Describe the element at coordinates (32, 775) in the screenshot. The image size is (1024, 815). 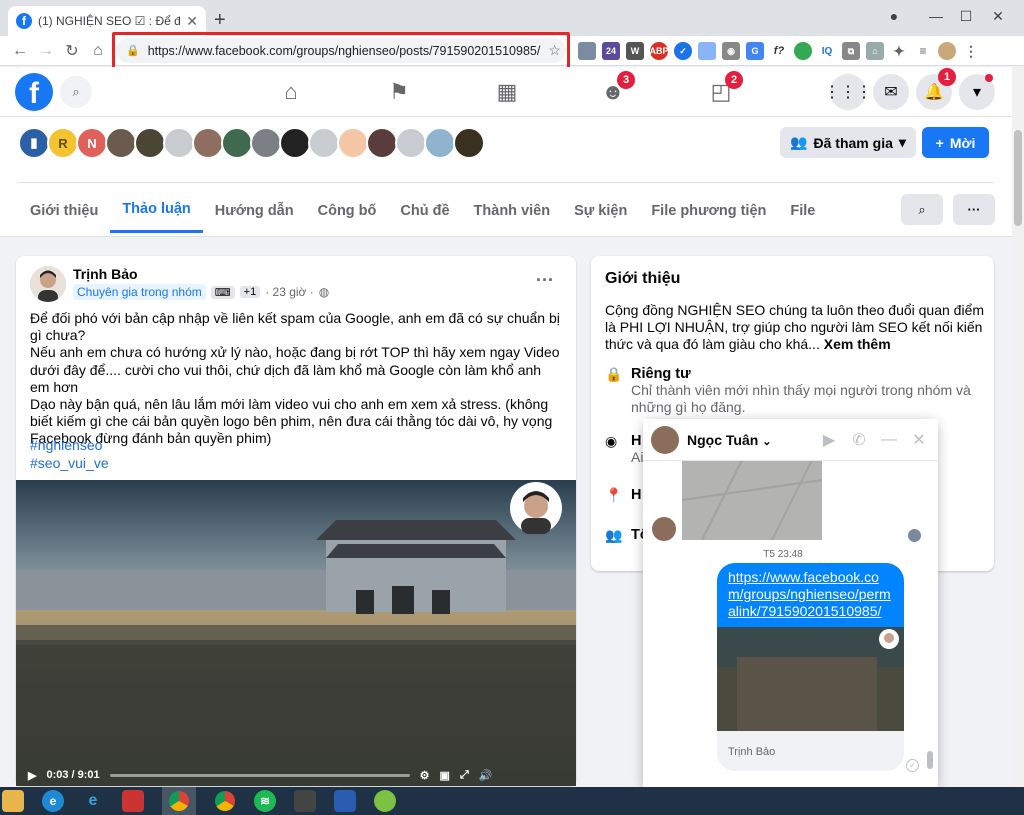
I see `play-icon: ▶` at that location.